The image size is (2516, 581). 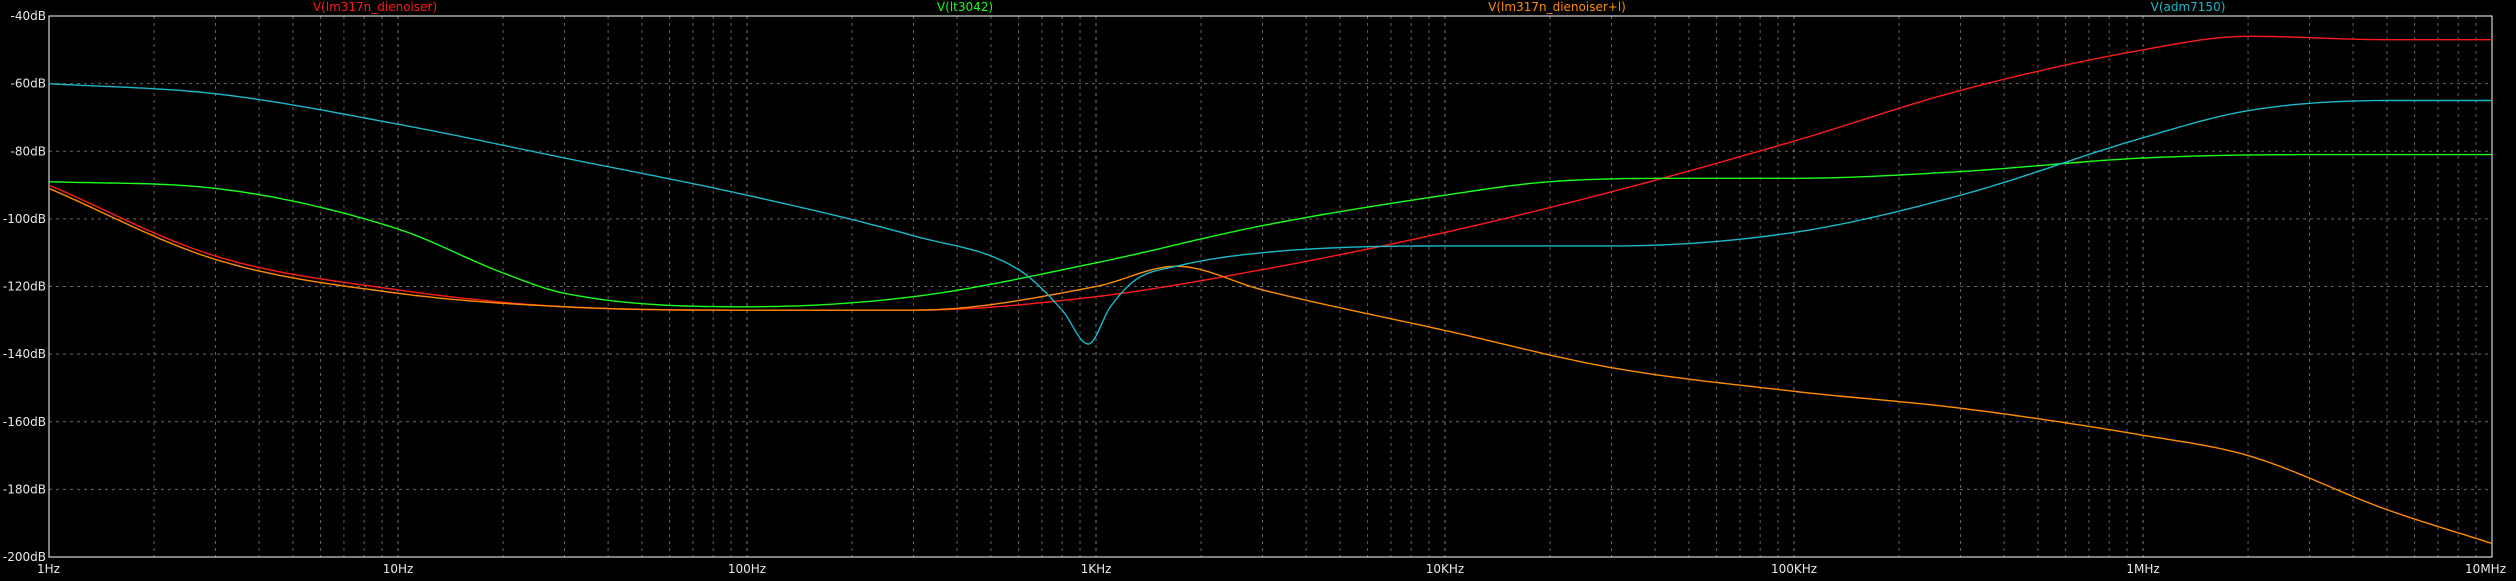 I want to click on y-tick-label: -180dB, so click(x=24, y=489).